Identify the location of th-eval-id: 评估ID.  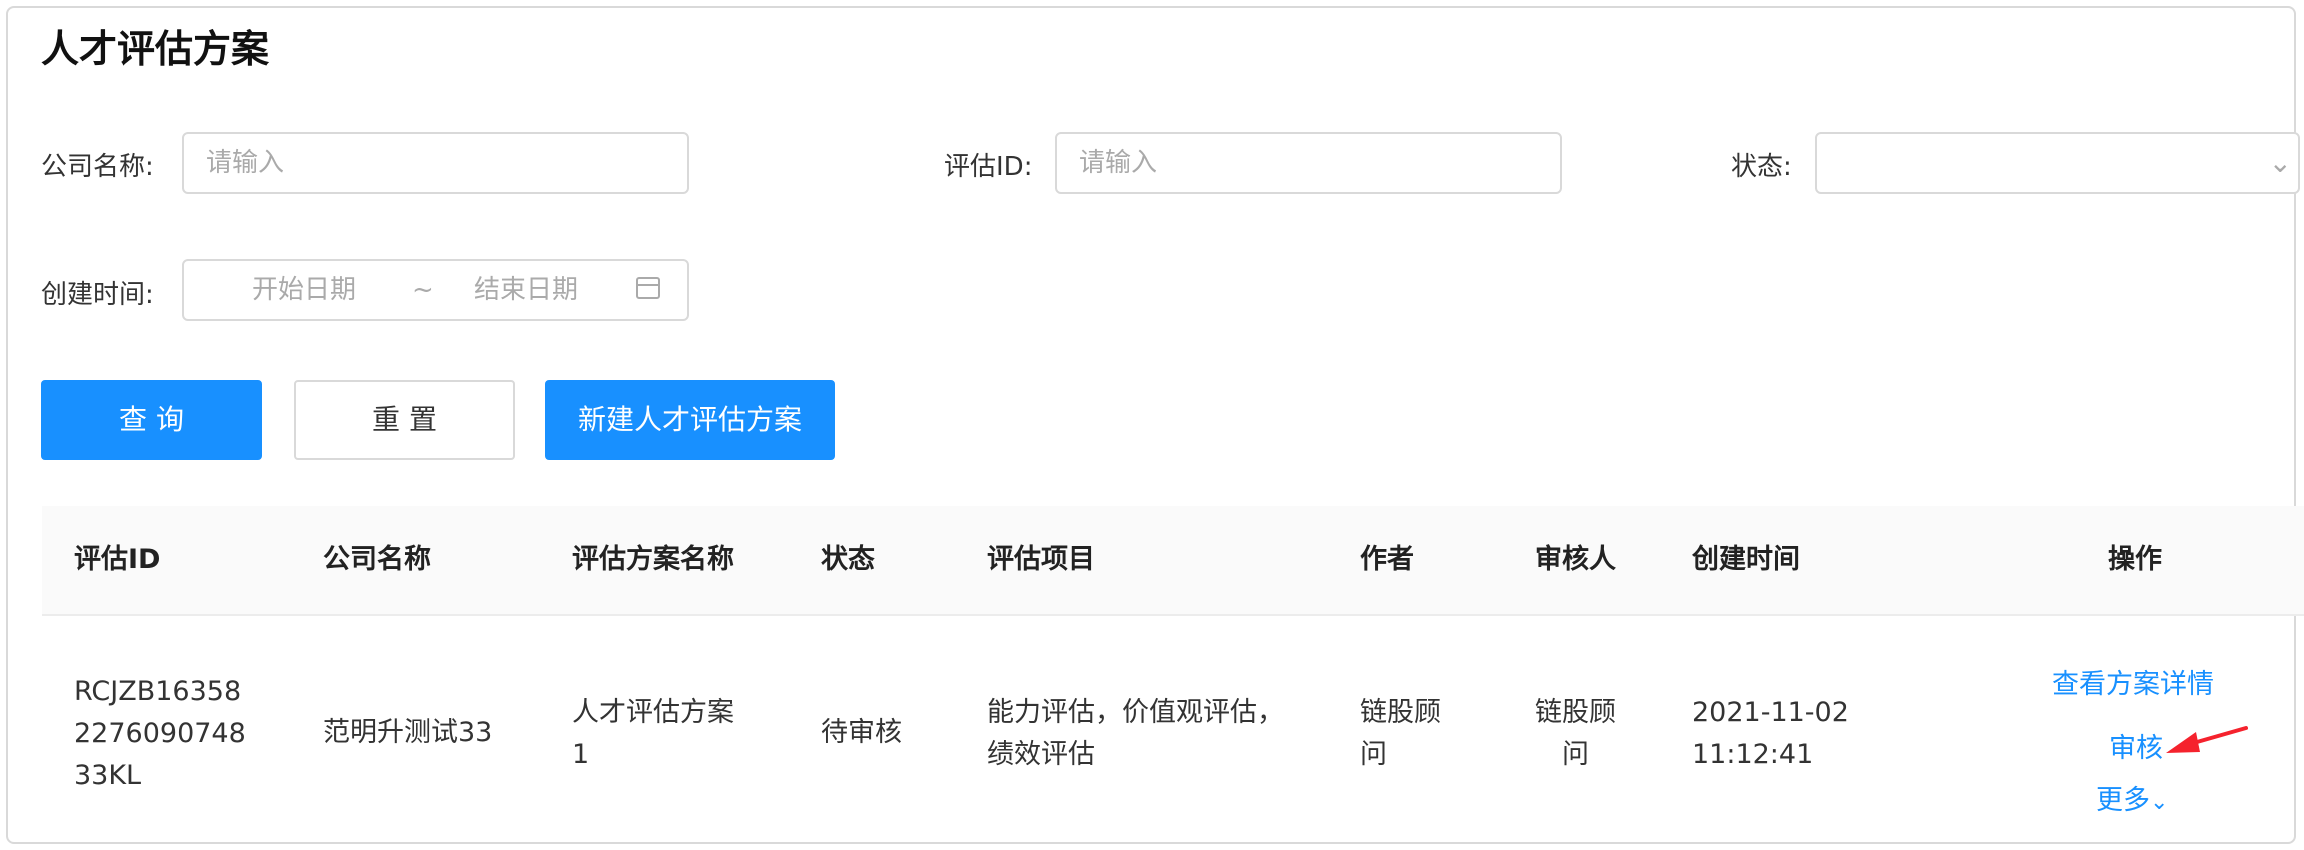
(117, 559).